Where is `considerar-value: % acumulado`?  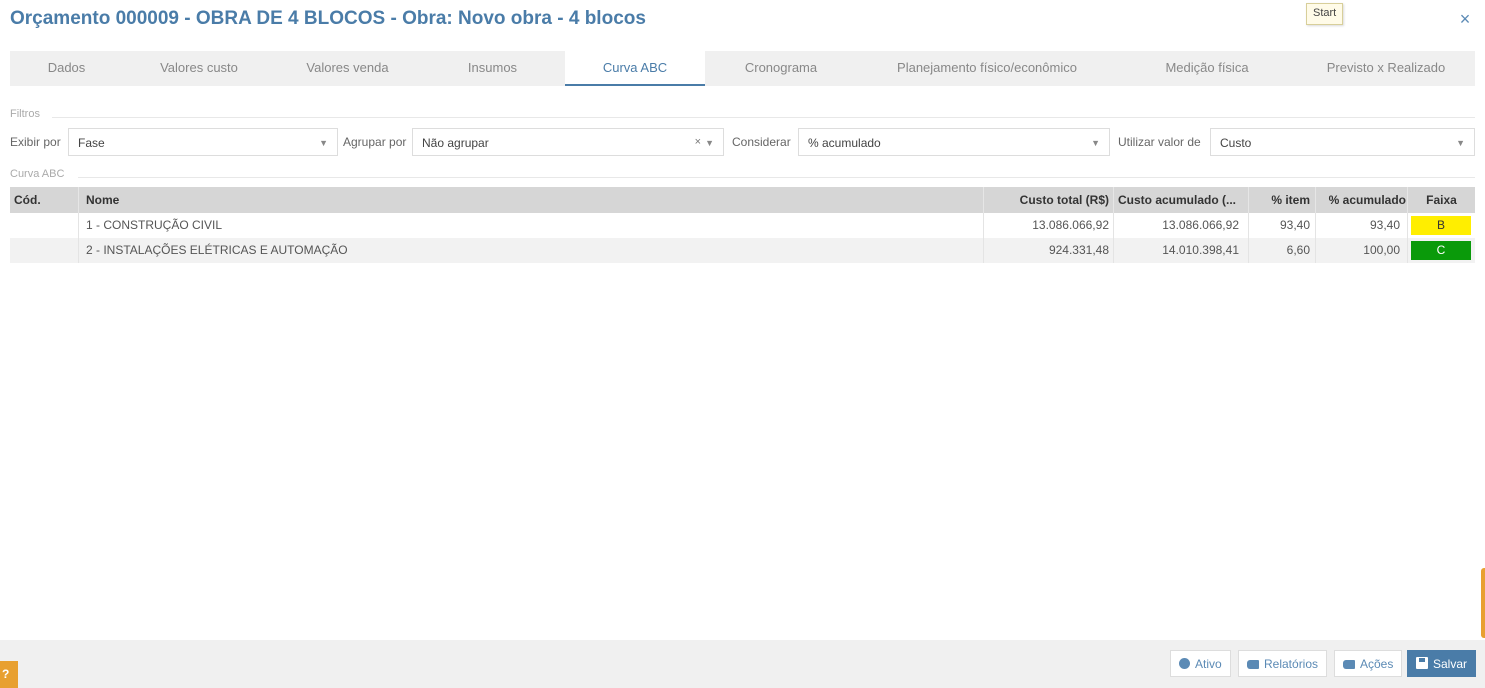
considerar-value: % acumulado is located at coordinates (844, 143).